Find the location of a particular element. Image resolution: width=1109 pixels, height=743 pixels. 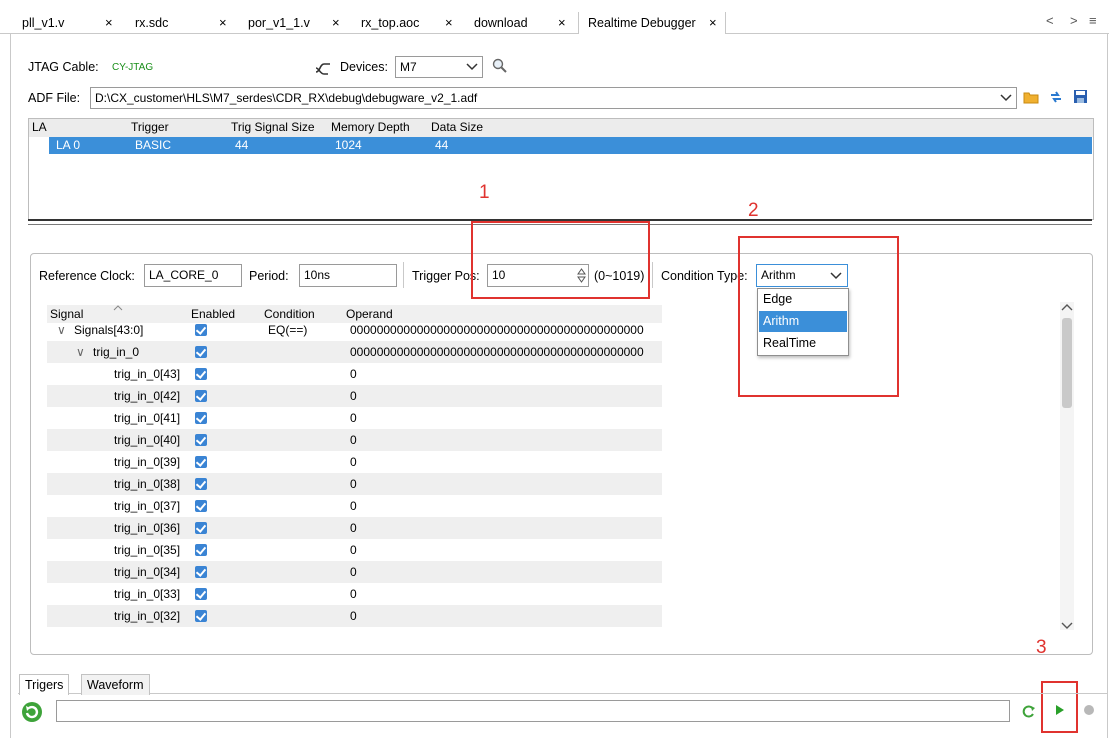

tab-trigers: Trigers is located at coordinates (44, 684).